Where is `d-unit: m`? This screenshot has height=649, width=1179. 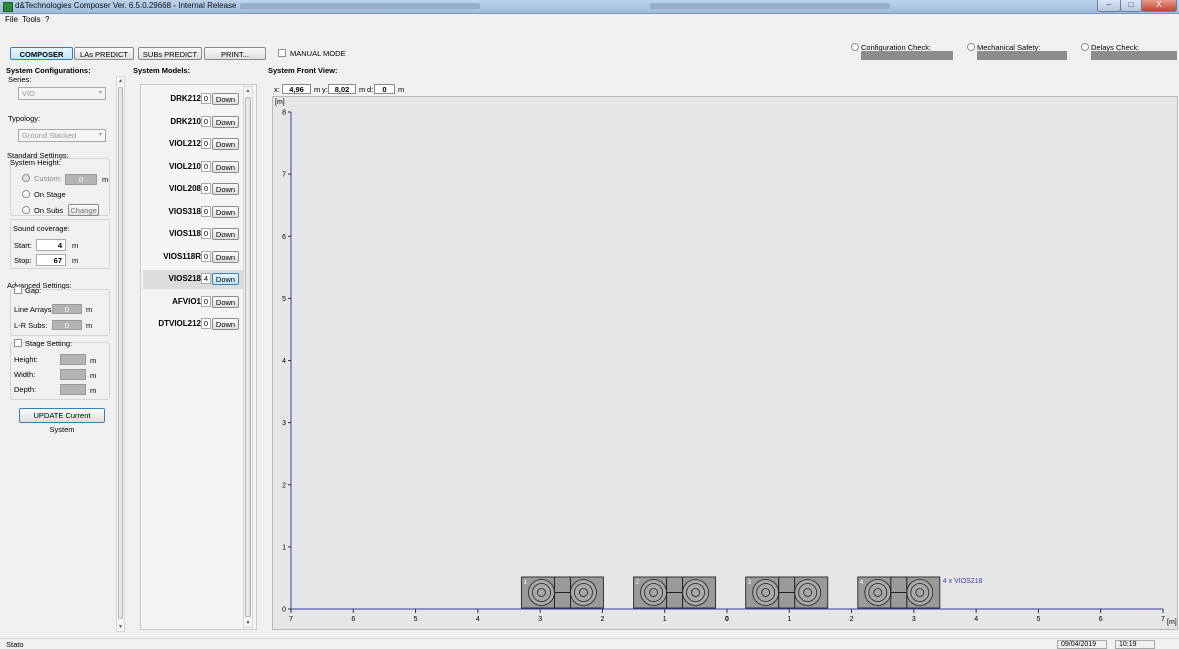 d-unit: m is located at coordinates (401, 89).